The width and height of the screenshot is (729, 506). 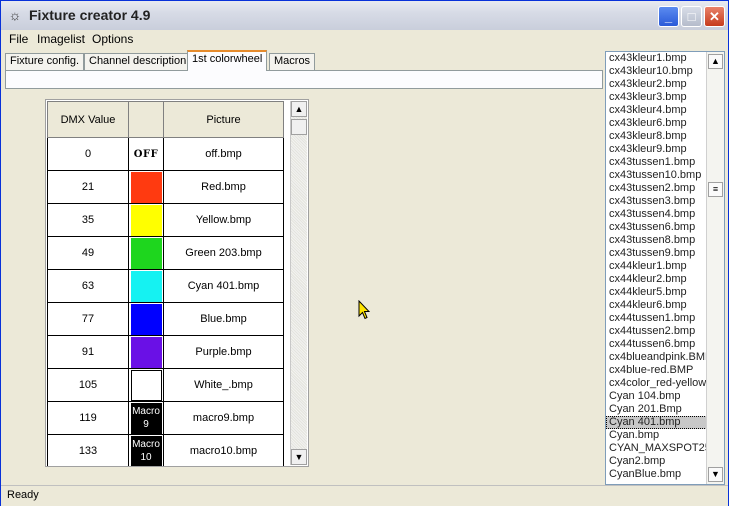 What do you see at coordinates (299, 109) in the screenshot?
I see `scroll-up-button: ▲` at bounding box center [299, 109].